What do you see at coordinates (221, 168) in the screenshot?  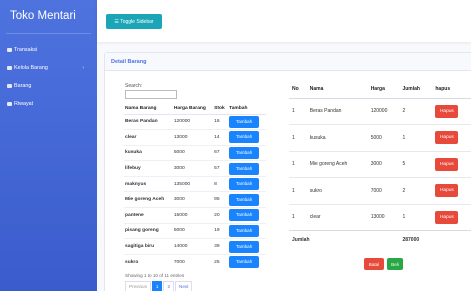 I see `cell-stok: 57` at bounding box center [221, 168].